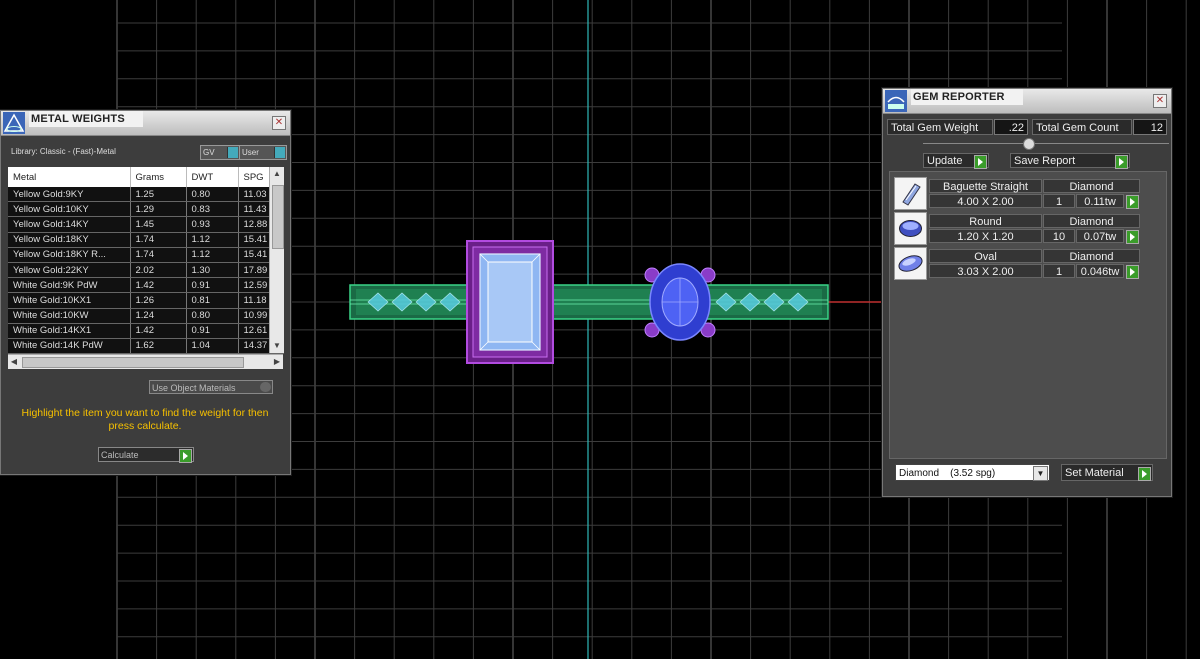  What do you see at coordinates (69, 177) in the screenshot?
I see `column-header-metal: Metal` at bounding box center [69, 177].